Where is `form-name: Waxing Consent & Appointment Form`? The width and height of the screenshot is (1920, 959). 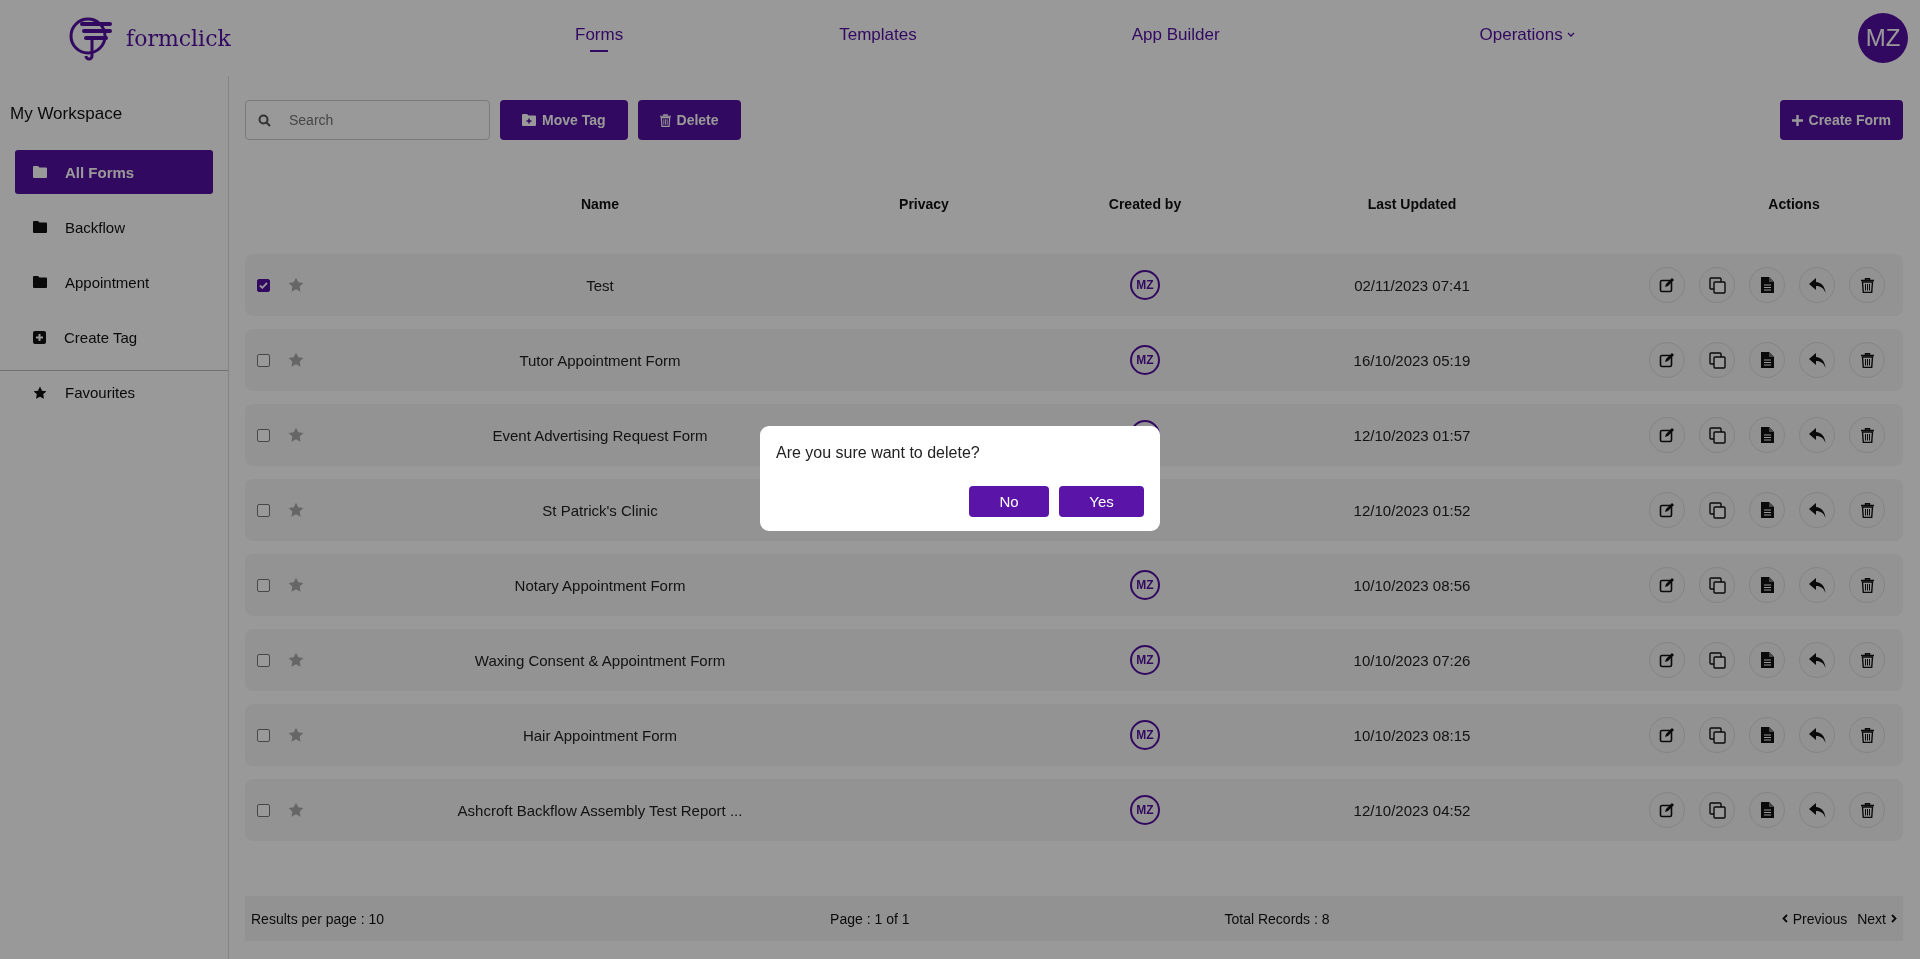 form-name: Waxing Consent & Appointment Form is located at coordinates (600, 660).